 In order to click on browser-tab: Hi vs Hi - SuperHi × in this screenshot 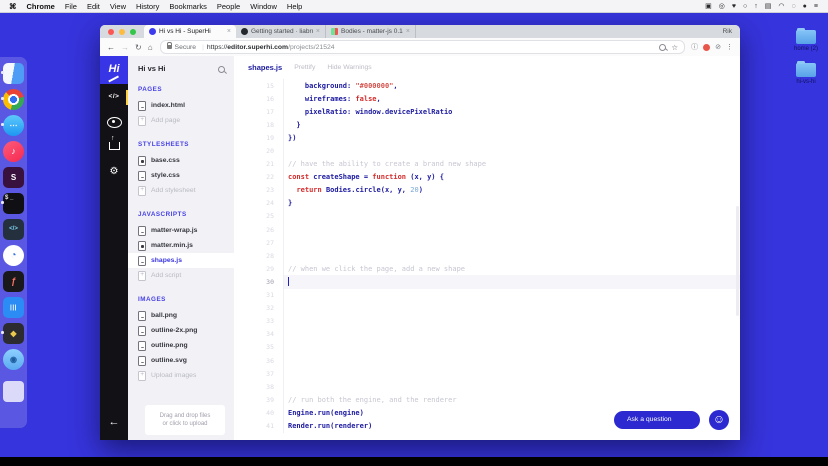, I will do `click(190, 31)`.